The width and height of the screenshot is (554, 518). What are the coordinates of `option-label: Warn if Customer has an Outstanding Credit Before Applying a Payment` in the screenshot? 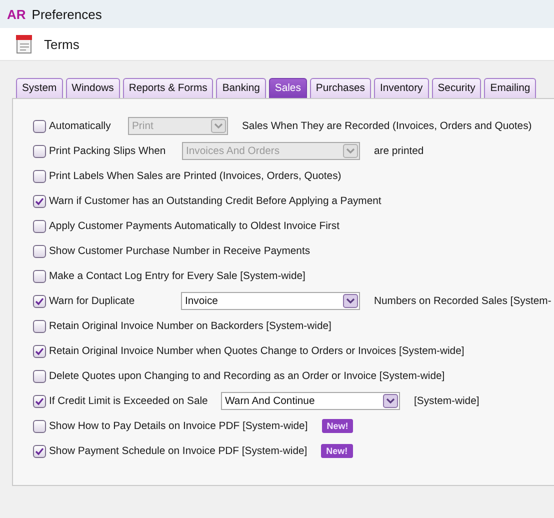 It's located at (215, 201).